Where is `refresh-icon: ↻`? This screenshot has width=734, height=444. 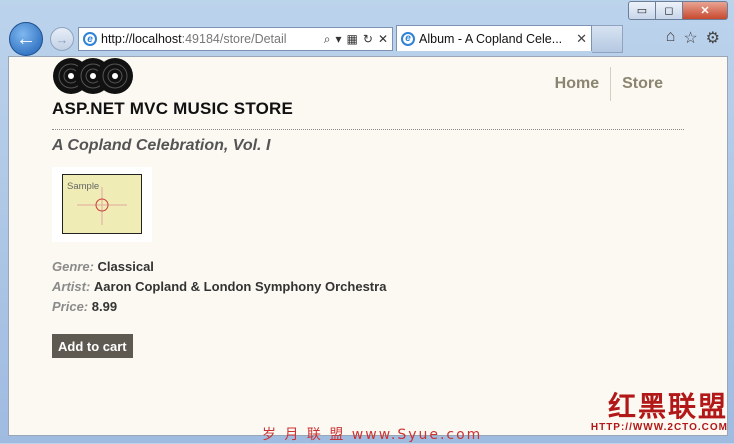 refresh-icon: ↻ is located at coordinates (368, 39).